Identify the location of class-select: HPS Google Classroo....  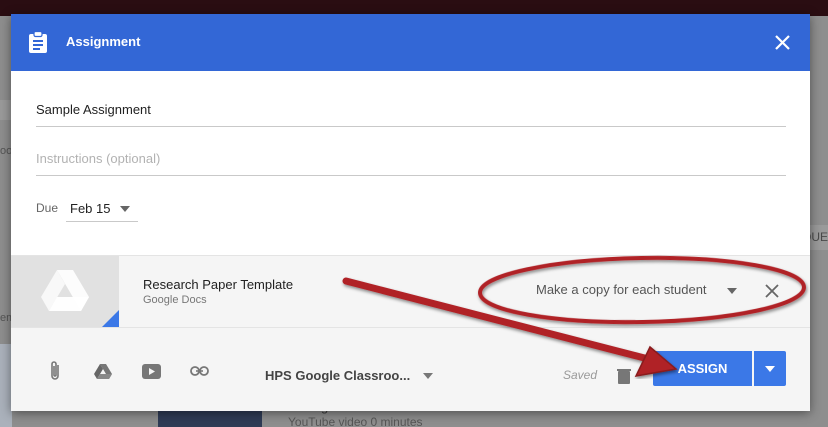
(337, 375).